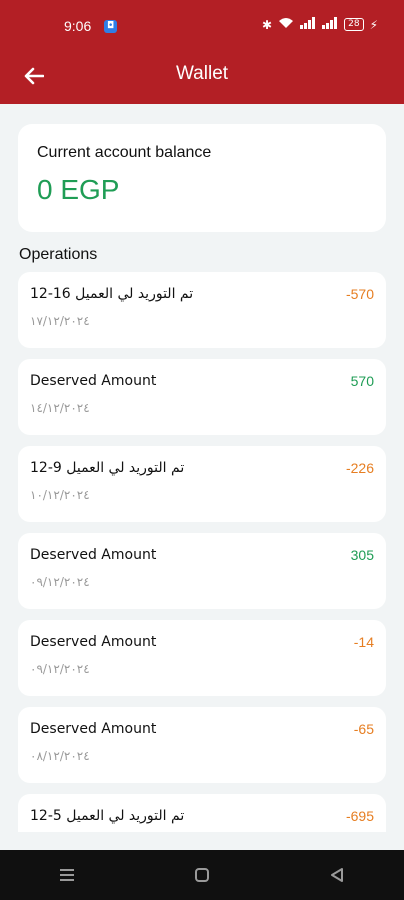 The width and height of the screenshot is (404, 900). I want to click on triangle-back-icon, so click(336, 875).